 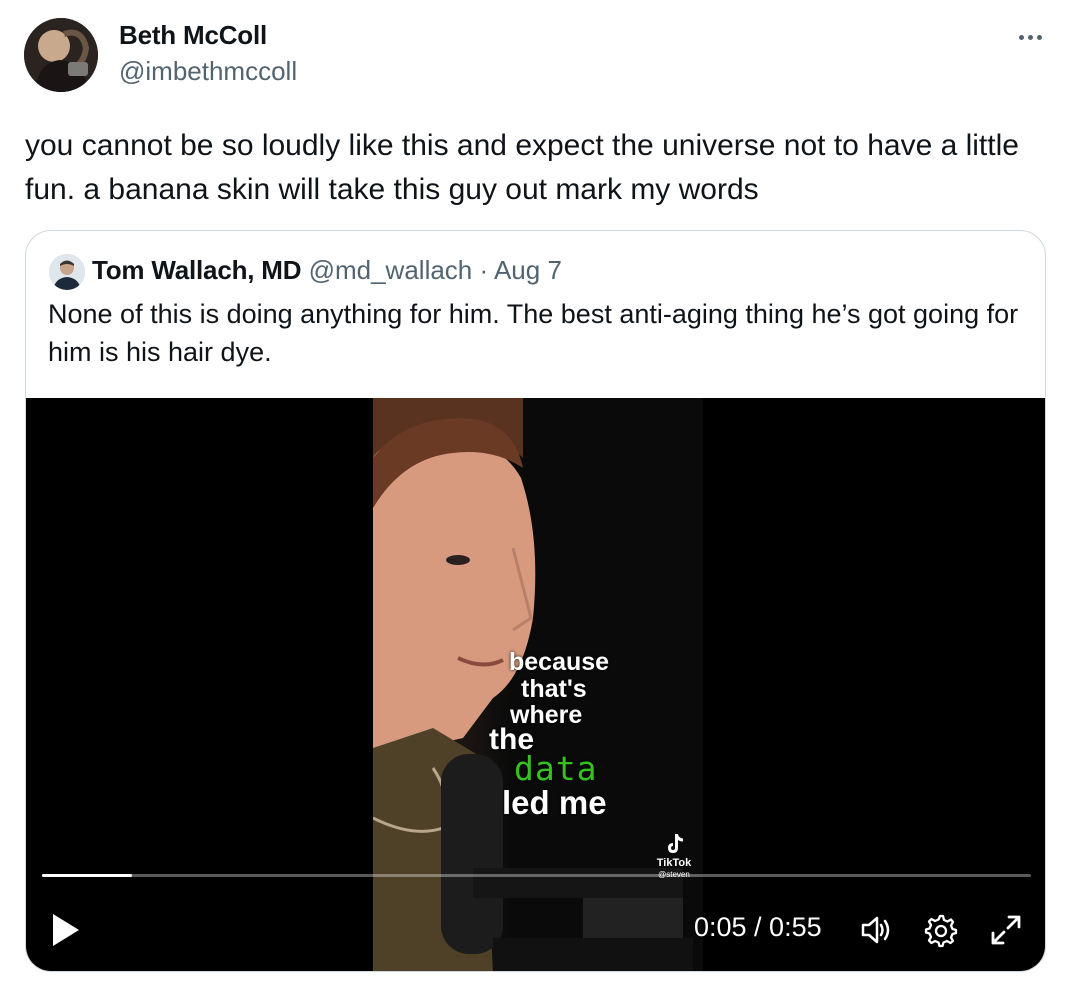 What do you see at coordinates (674, 855) in the screenshot?
I see `tiktok-watermark: TikTok @steven` at bounding box center [674, 855].